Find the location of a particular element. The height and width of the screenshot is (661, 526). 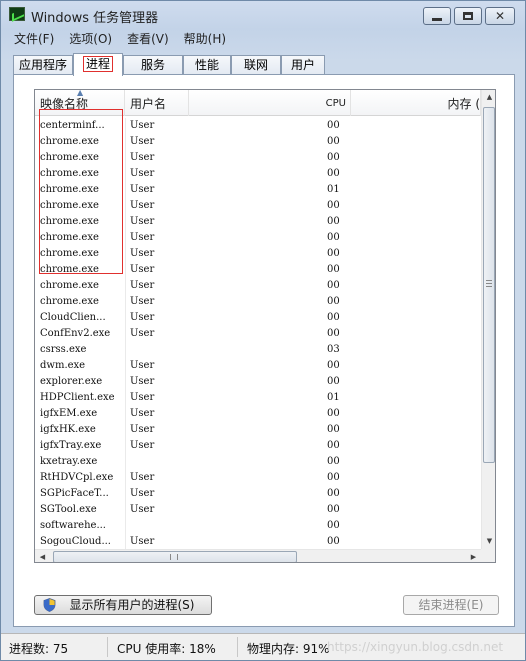

scroll-left-icon: ◀ is located at coordinates (42, 556).